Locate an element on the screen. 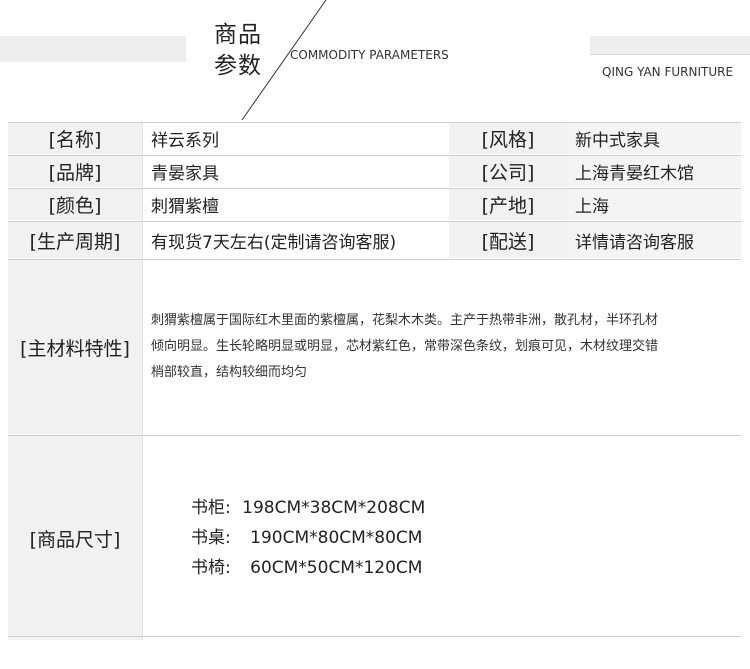 This screenshot has height=669, width=750. size-item-name: 书柜: is located at coordinates (211, 508).